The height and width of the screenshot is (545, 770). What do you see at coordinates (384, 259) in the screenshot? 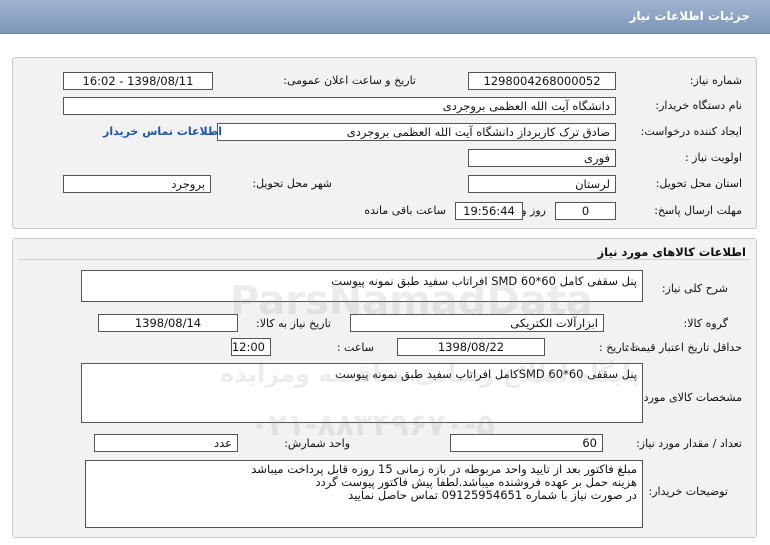
I see `section-divider` at bounding box center [384, 259].